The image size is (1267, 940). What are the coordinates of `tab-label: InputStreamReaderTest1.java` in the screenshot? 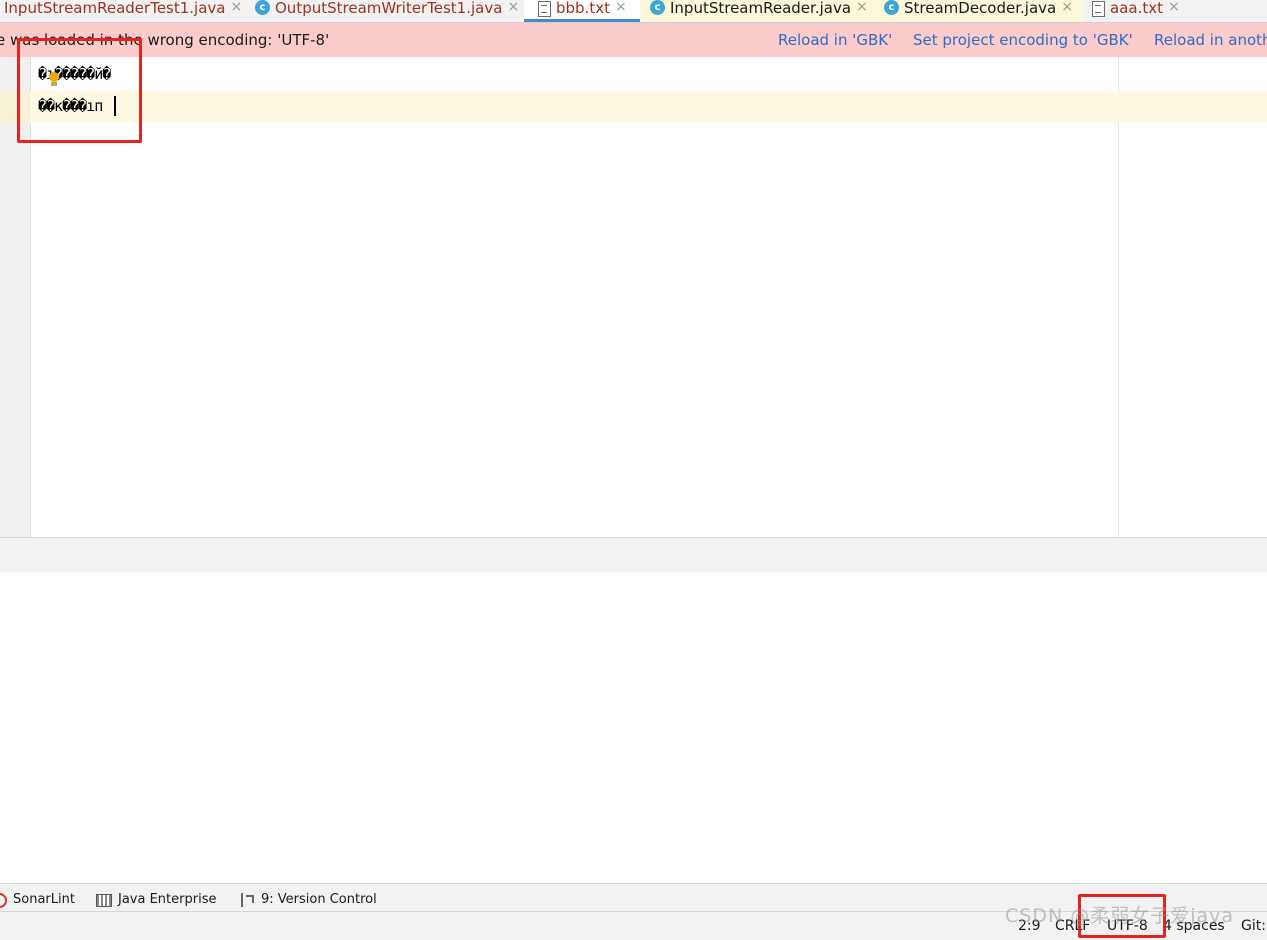 It's located at (115, 8).